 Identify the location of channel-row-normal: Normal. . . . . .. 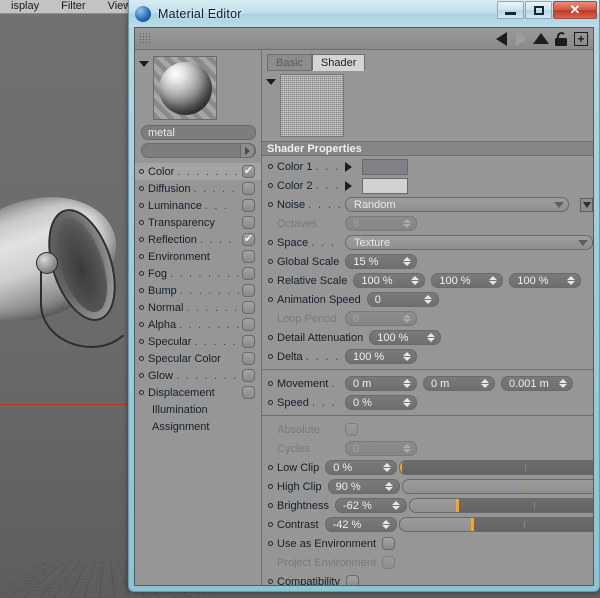
(198, 307).